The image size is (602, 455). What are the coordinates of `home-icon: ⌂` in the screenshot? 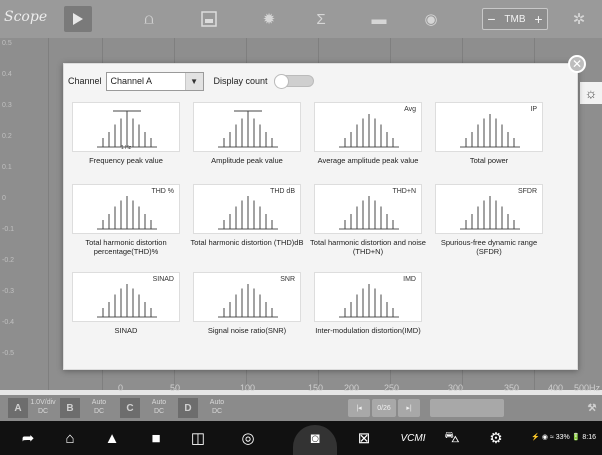 It's located at (70, 438).